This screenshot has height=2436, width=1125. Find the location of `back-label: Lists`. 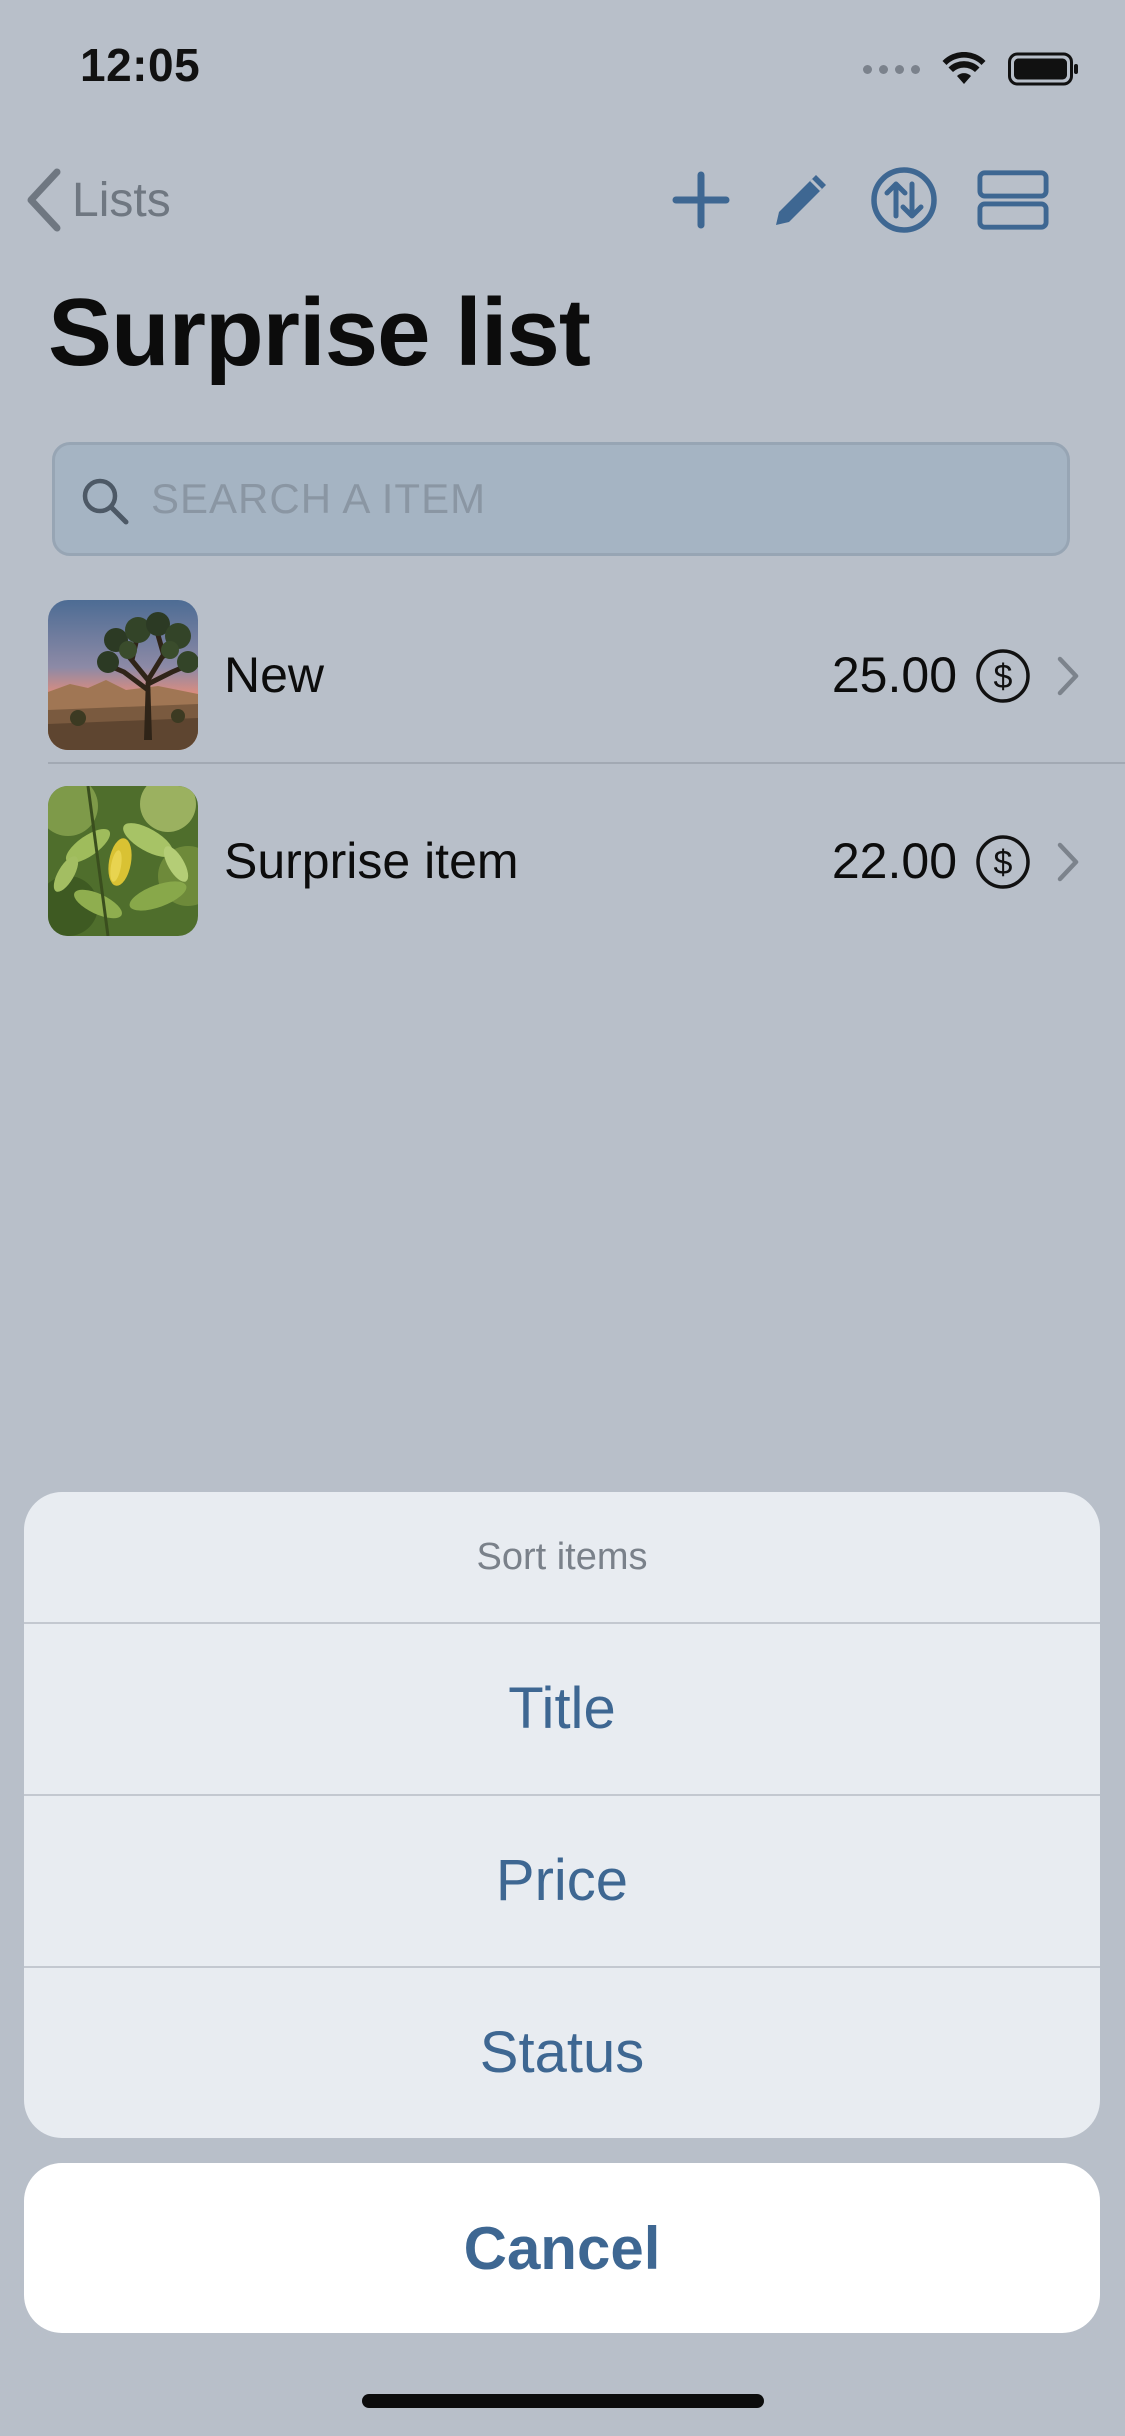

back-label: Lists is located at coordinates (121, 200).